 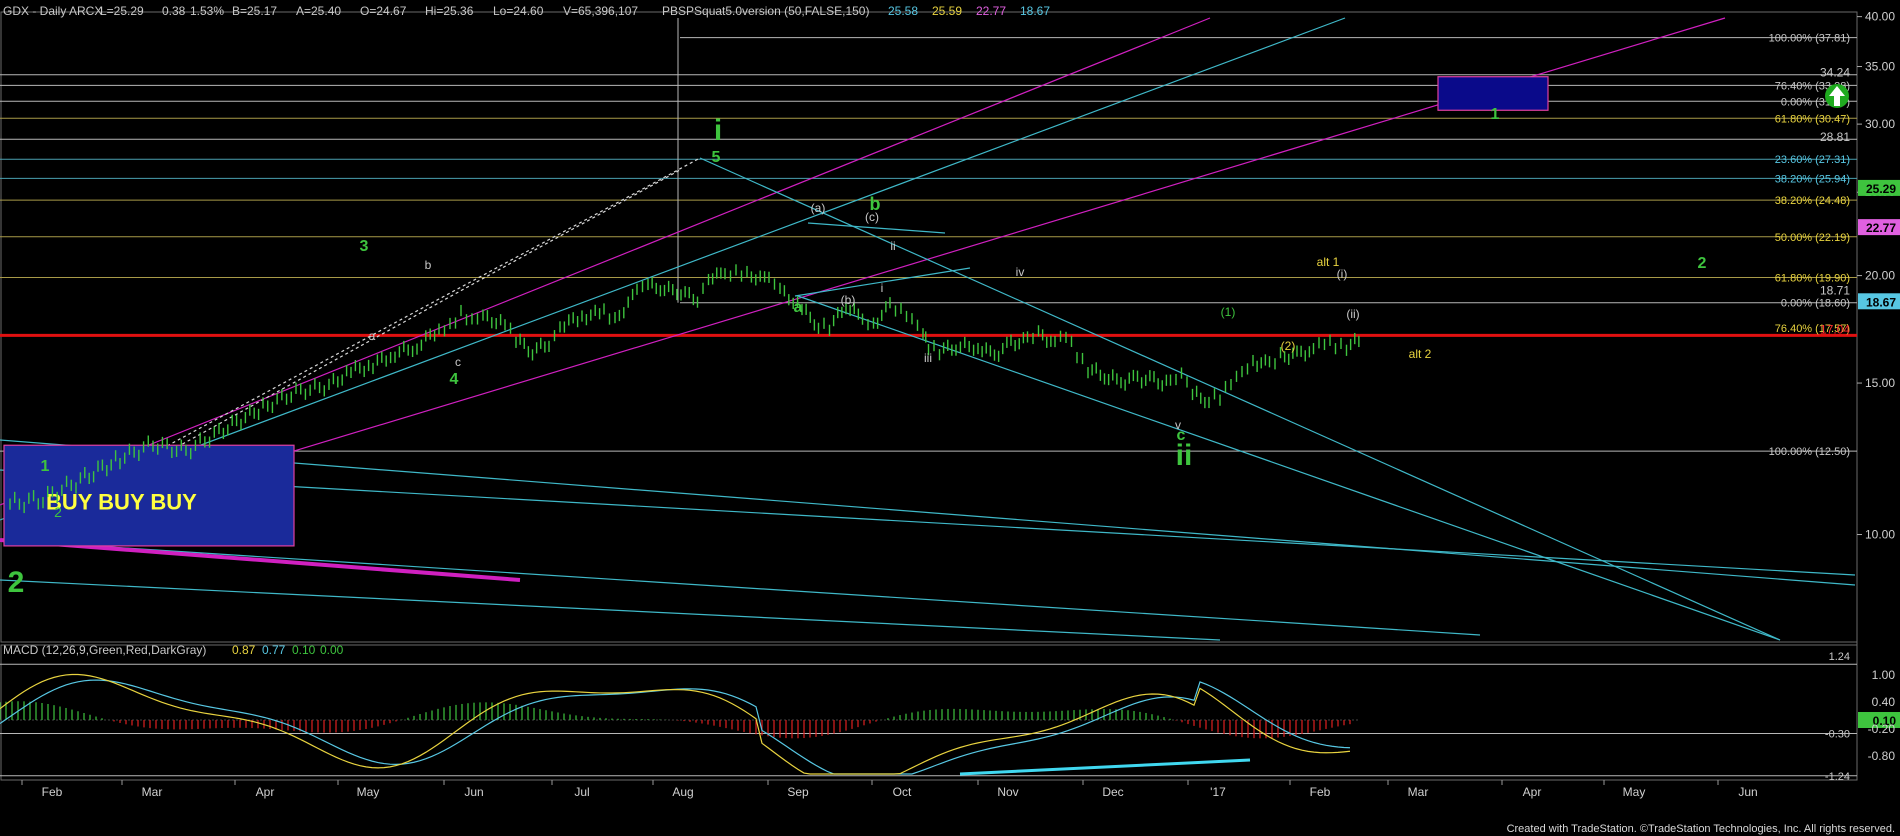 I want to click on high-value: Hi=25.36, so click(x=449, y=11).